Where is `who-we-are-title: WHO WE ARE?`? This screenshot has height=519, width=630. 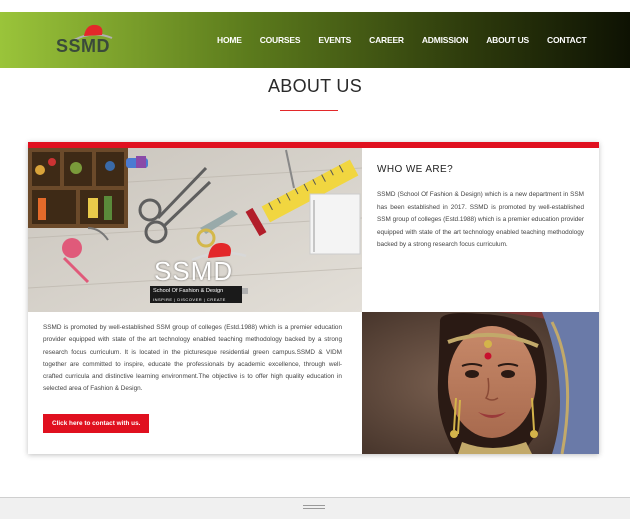
who-we-are-title: WHO WE ARE? is located at coordinates (415, 169).